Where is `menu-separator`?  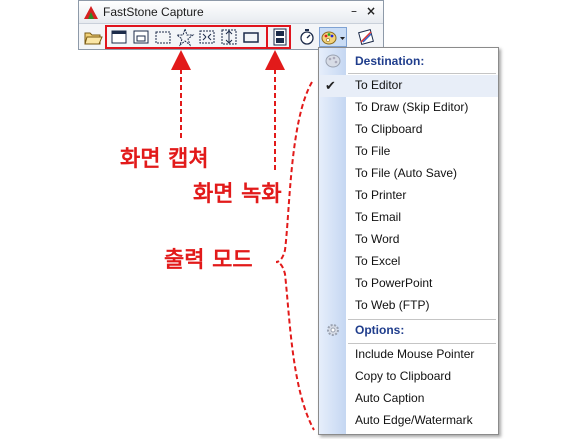
menu-separator is located at coordinates (422, 73).